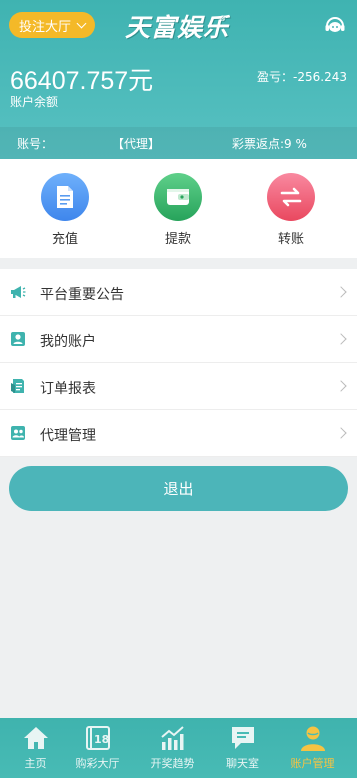  Describe the element at coordinates (312, 763) in the screenshot. I see `tab-label: 账户管理` at that location.